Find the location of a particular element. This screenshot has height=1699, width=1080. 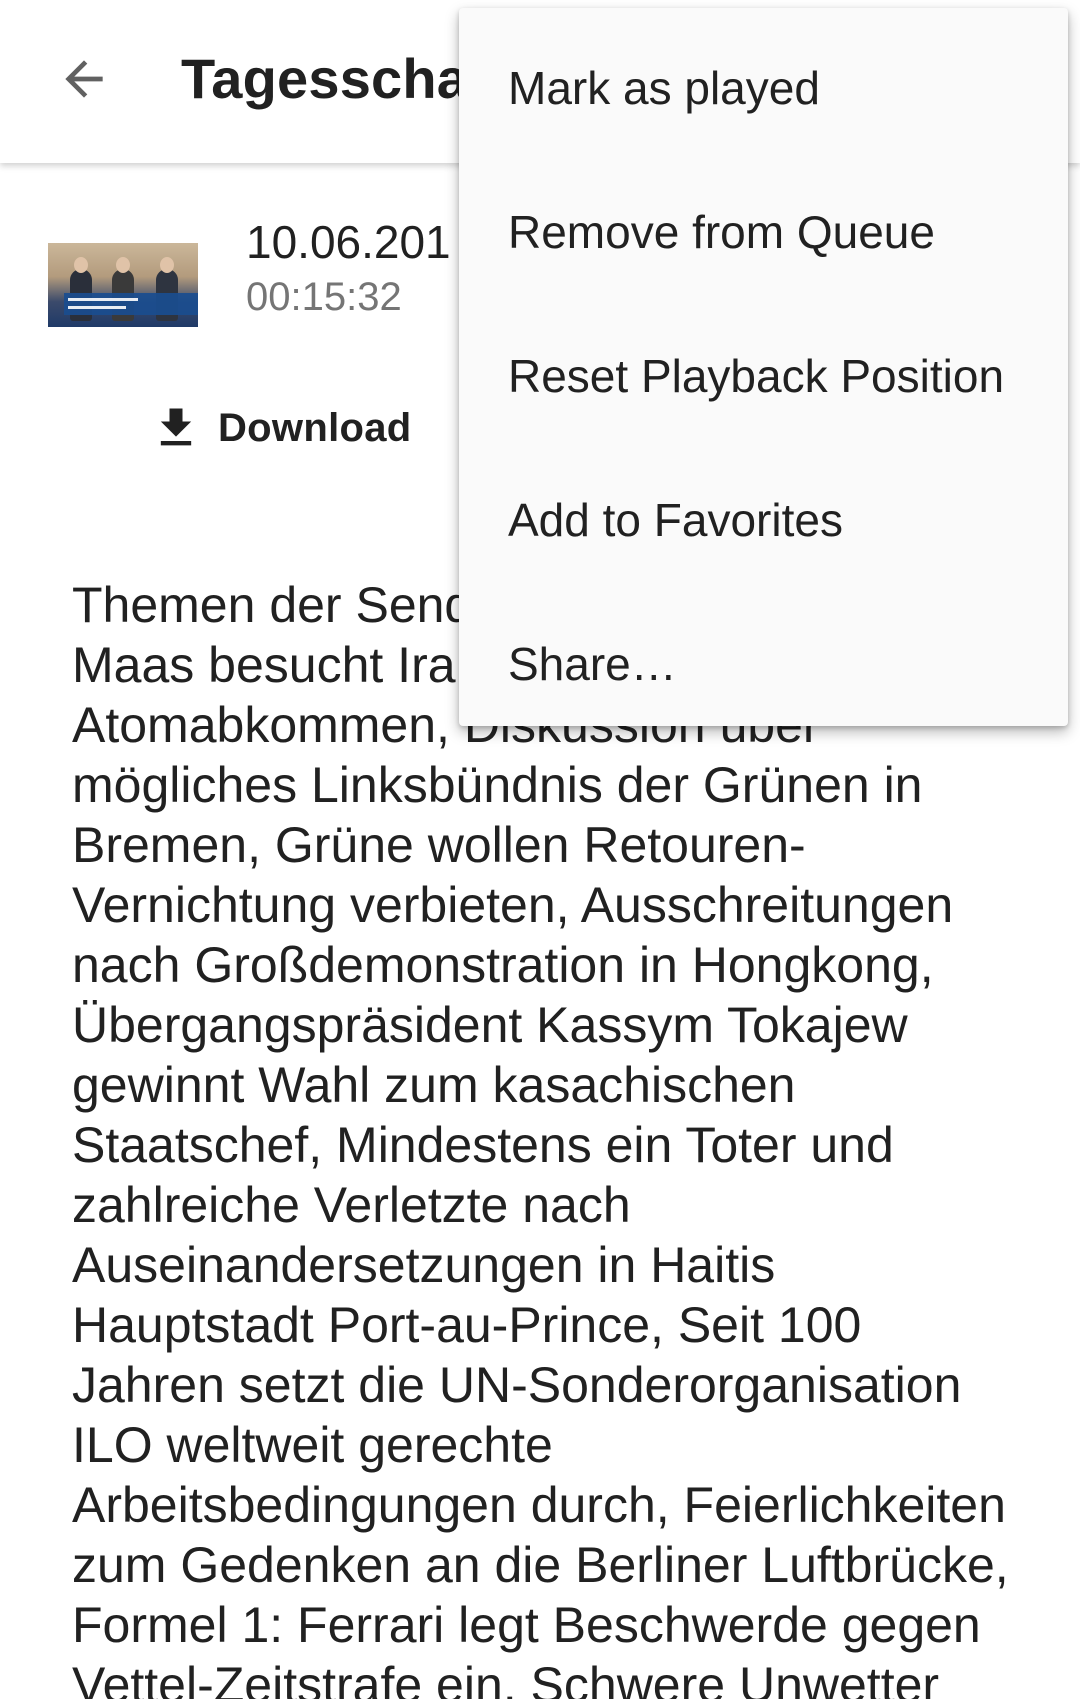

menu-item-label: Add to Favorites is located at coordinates (675, 520).